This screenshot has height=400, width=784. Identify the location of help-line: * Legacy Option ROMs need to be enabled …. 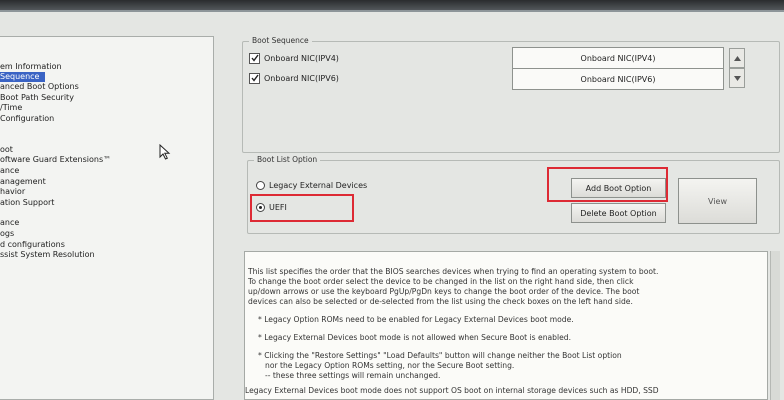
(416, 319).